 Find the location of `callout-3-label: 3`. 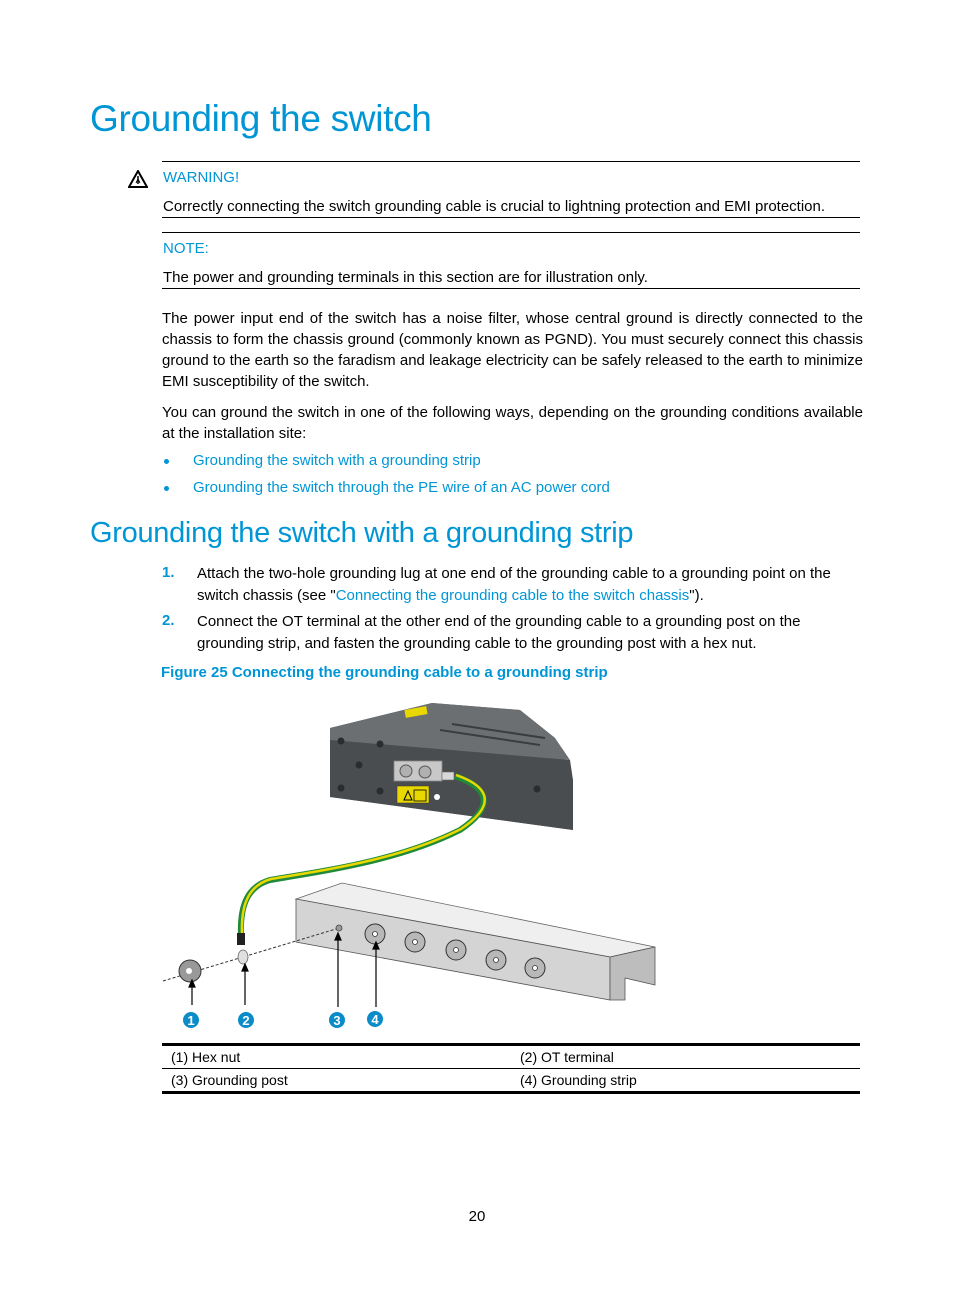

callout-3-label: 3 is located at coordinates (336, 1020).